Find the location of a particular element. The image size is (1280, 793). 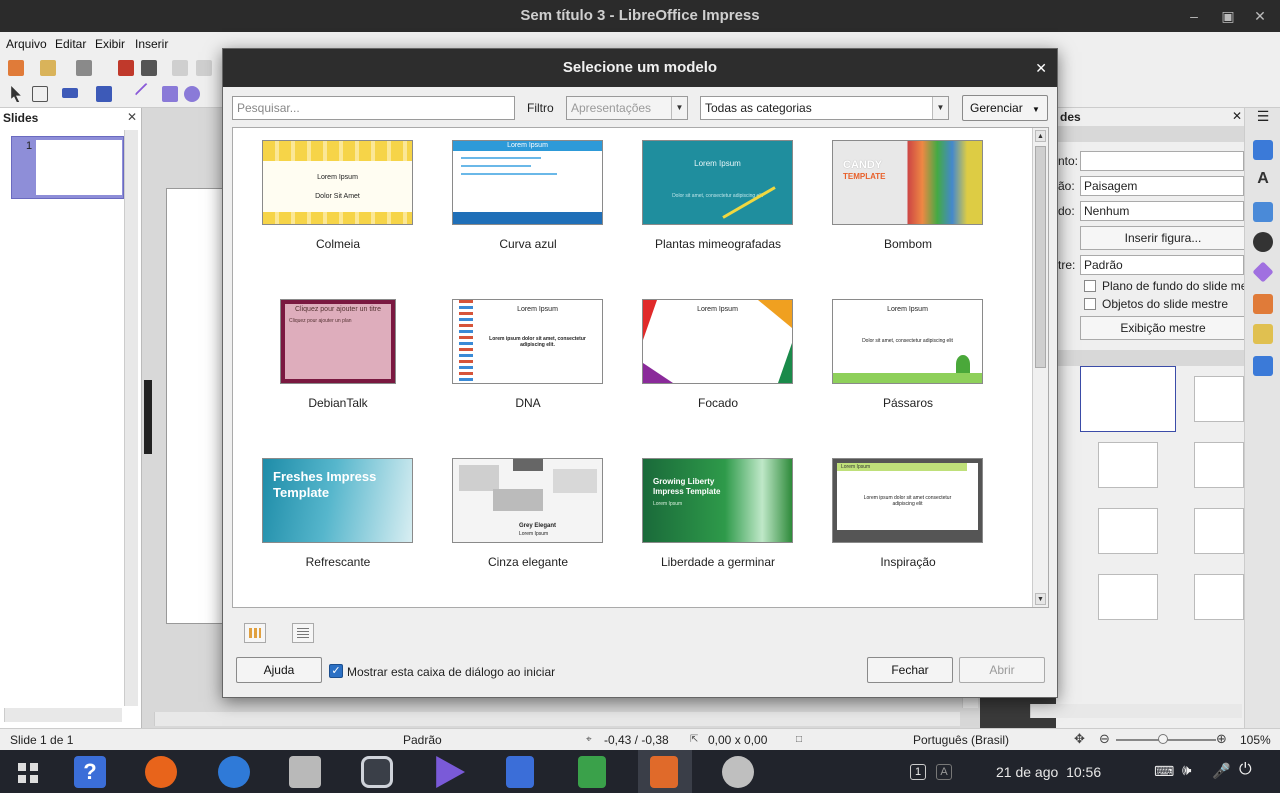

media-player-icon is located at coordinates (450, 772).